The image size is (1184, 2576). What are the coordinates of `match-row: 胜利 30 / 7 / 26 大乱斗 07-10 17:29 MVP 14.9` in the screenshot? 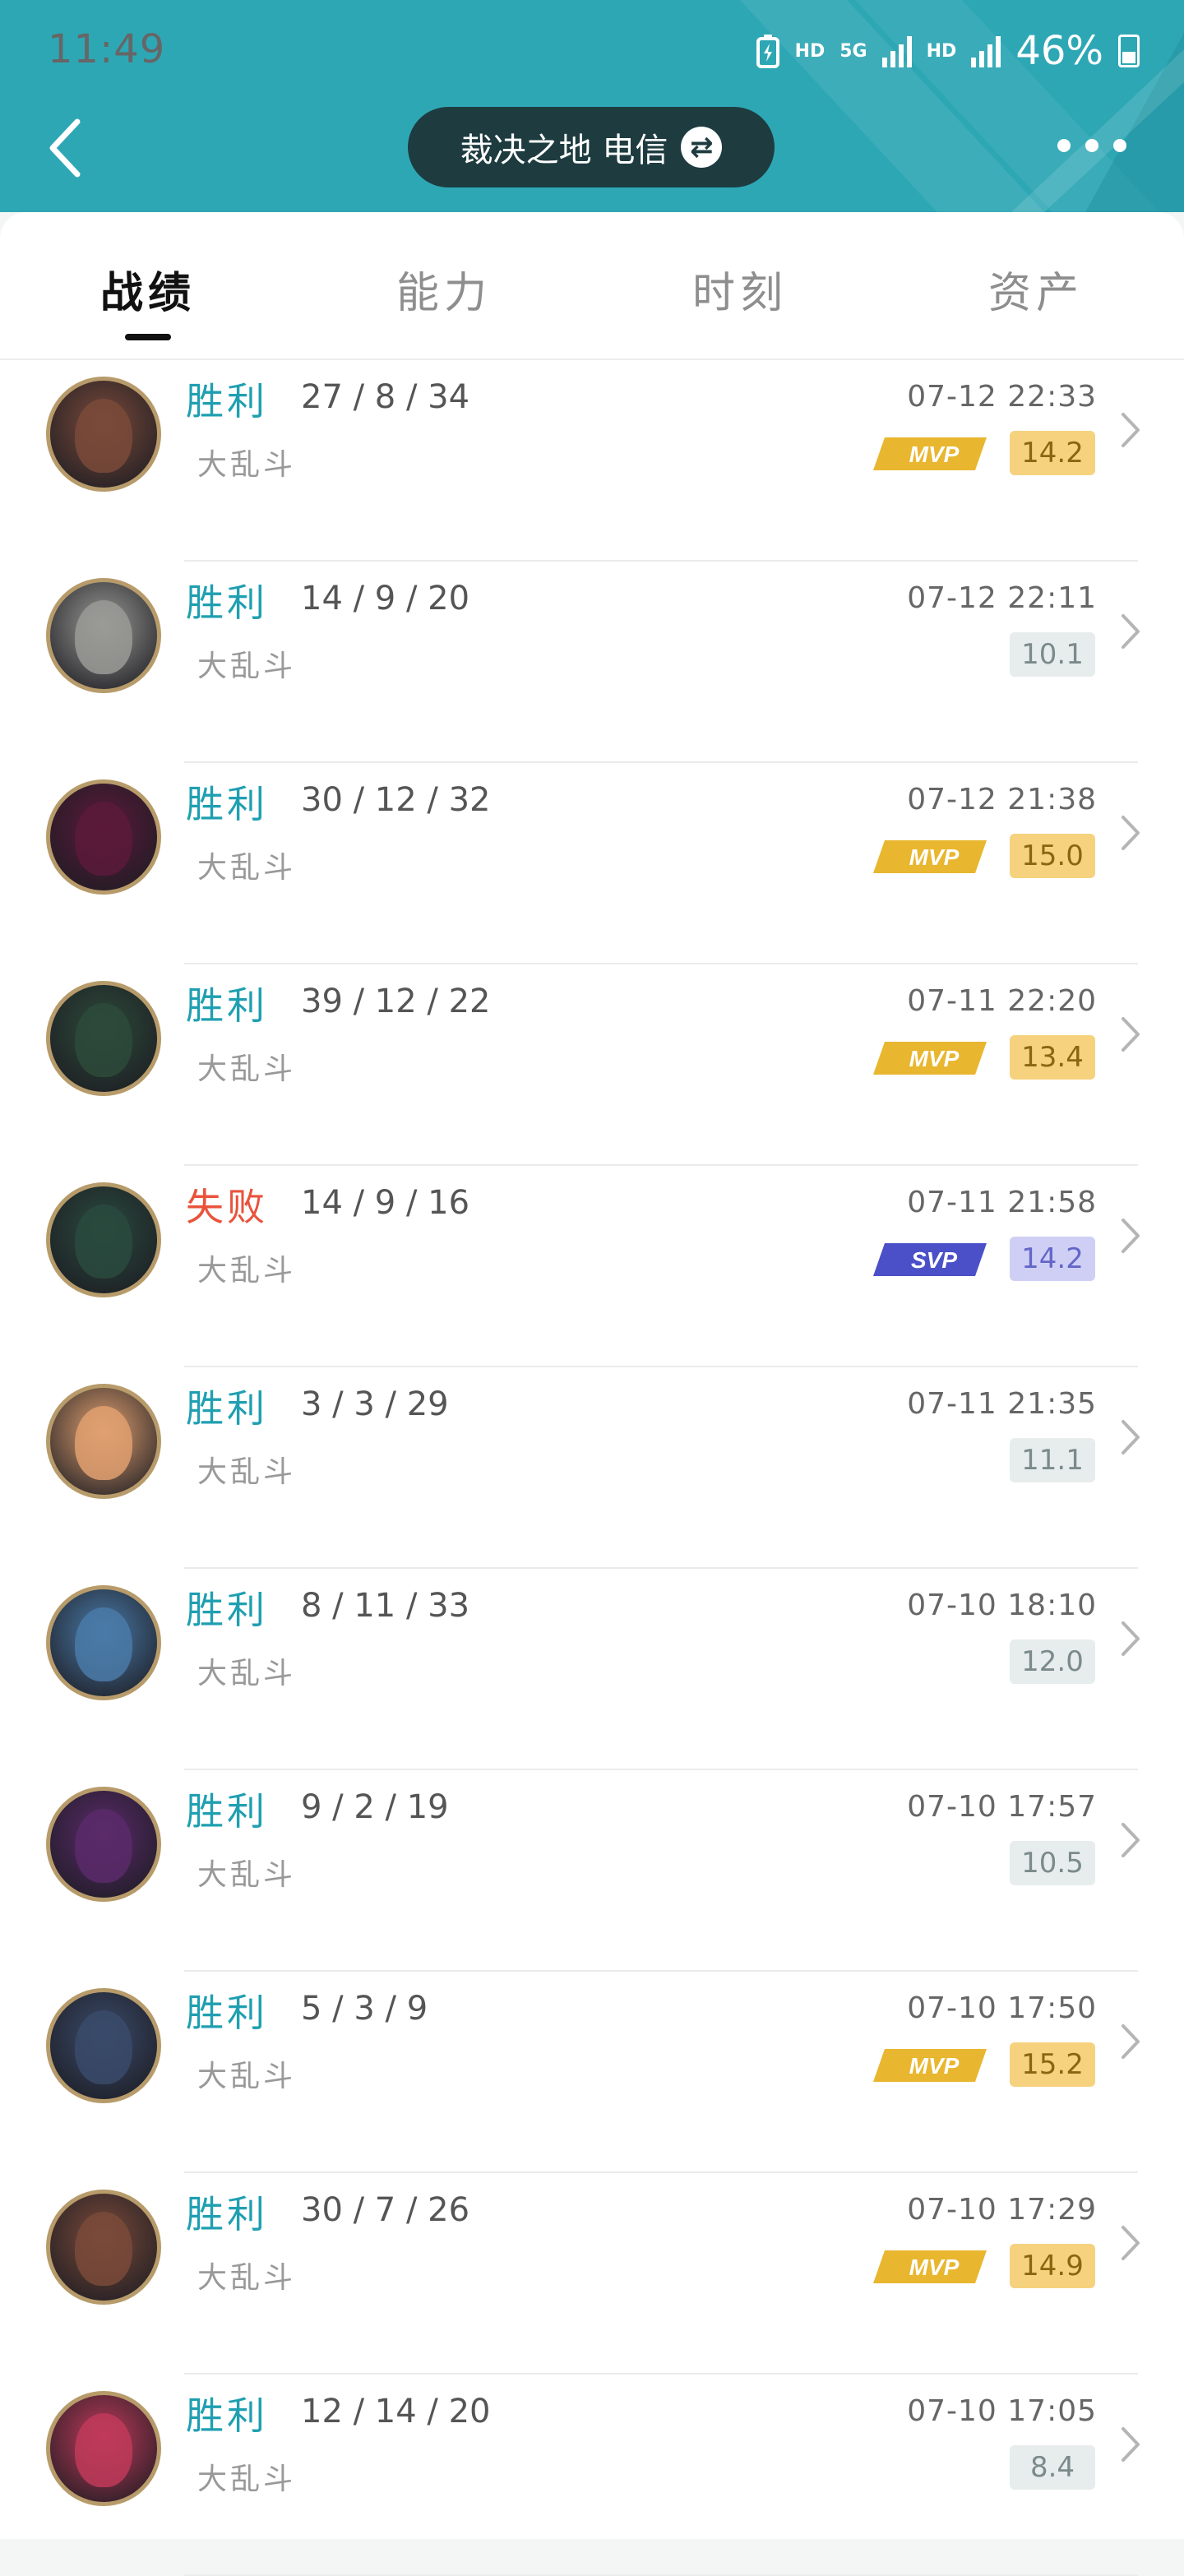 It's located at (592, 2274).